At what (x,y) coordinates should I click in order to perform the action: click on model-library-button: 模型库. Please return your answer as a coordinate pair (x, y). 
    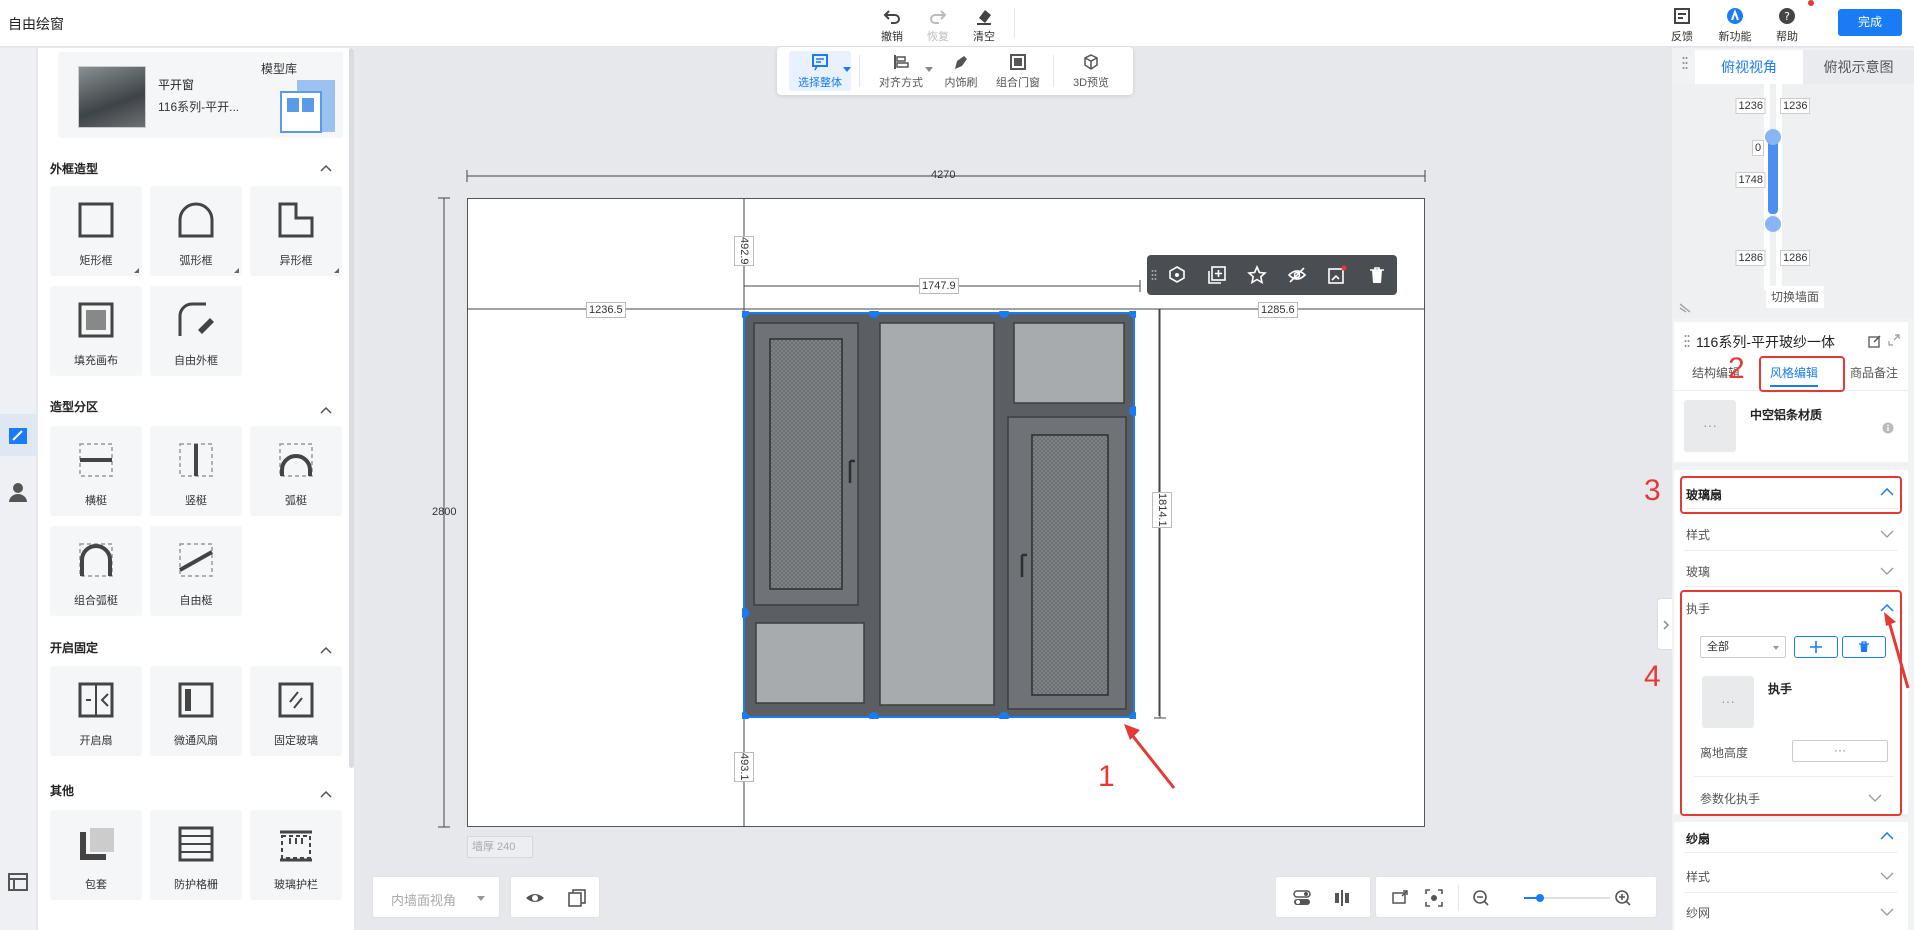
    Looking at the image, I should click on (297, 95).